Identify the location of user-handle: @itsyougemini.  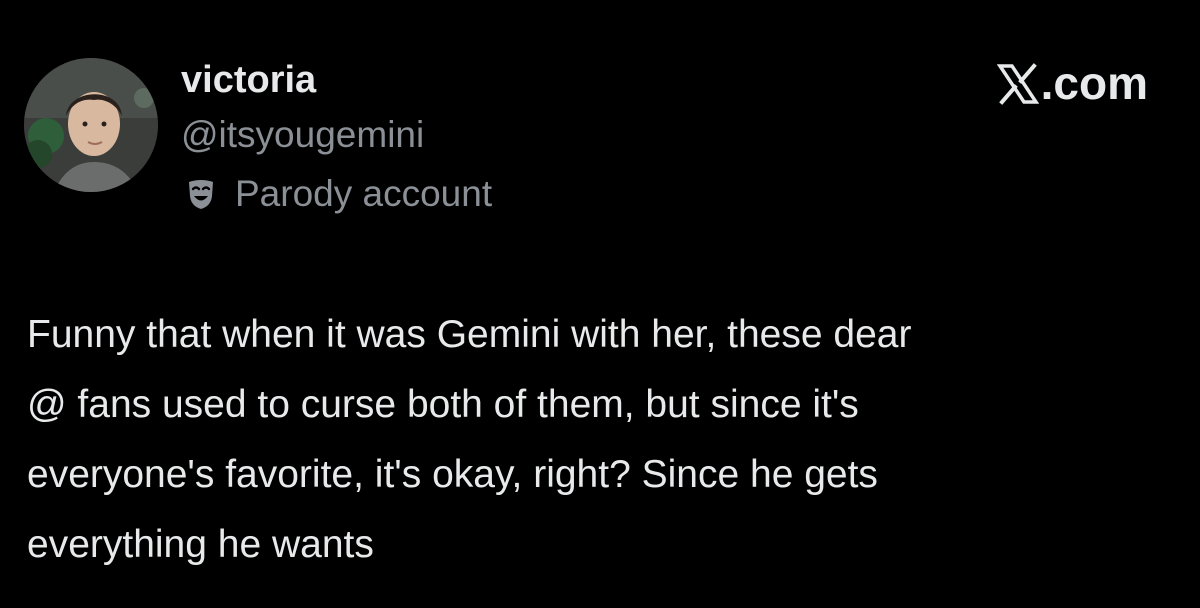
(302, 135).